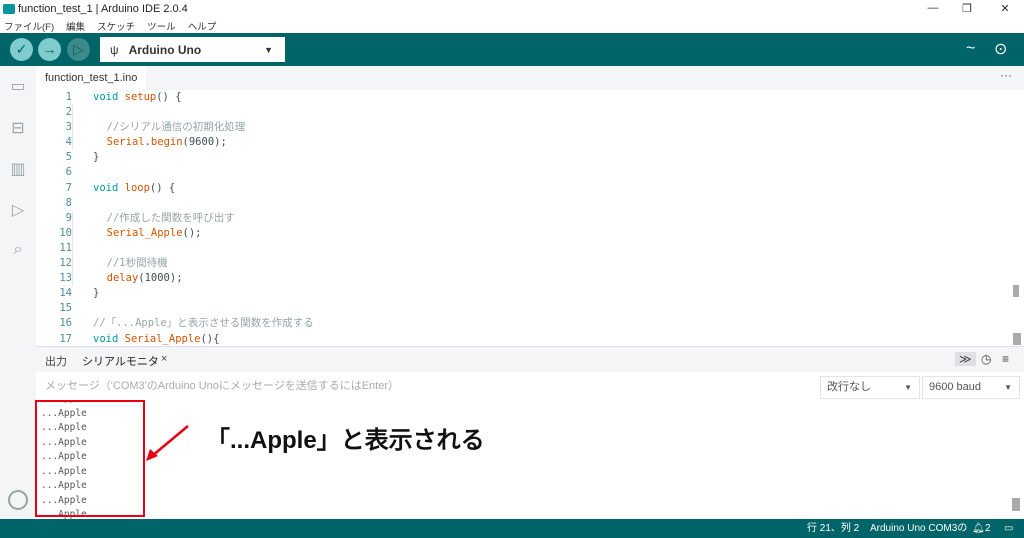 Image resolution: width=1024 pixels, height=538 pixels. I want to click on code-token: //シリアル通信の初期化処理, so click(176, 127).